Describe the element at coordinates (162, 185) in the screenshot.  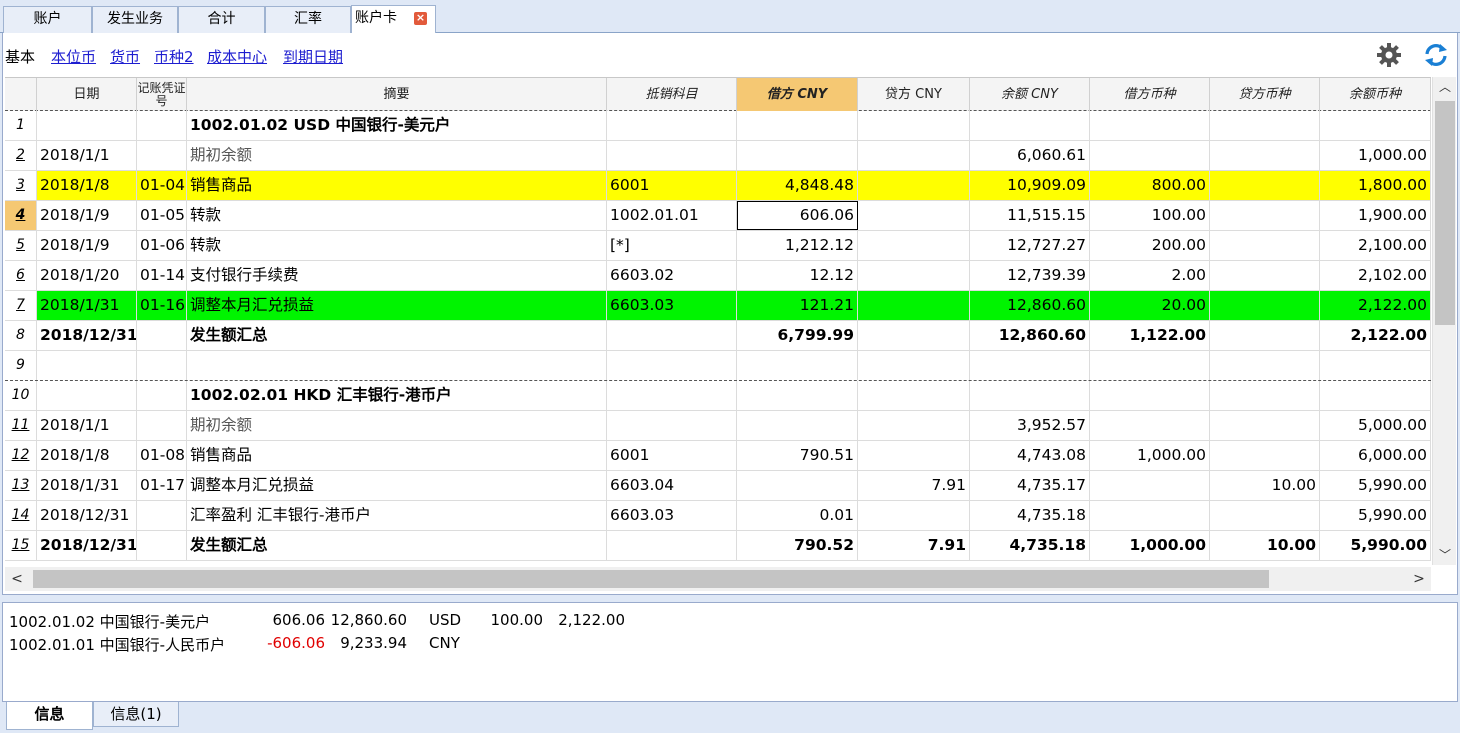
I see `doc-cell: 01-04` at that location.